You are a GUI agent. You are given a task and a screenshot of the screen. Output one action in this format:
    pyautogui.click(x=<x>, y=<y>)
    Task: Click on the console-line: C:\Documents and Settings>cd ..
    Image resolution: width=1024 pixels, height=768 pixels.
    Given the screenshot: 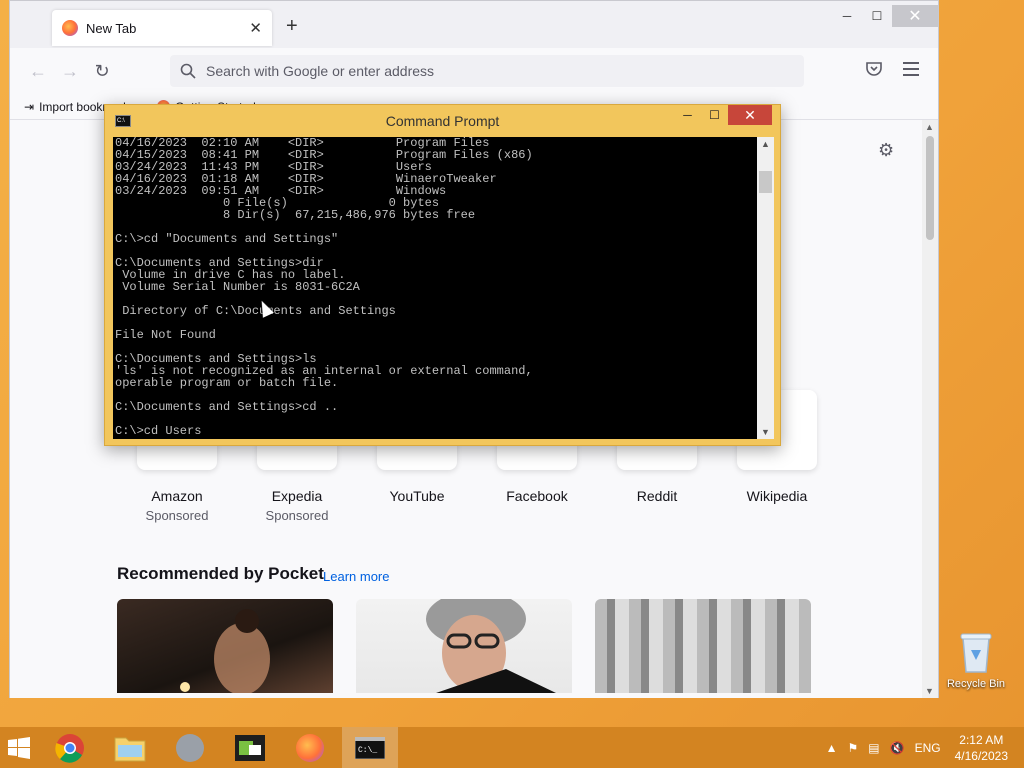 What is the action you would take?
    pyautogui.click(x=227, y=407)
    